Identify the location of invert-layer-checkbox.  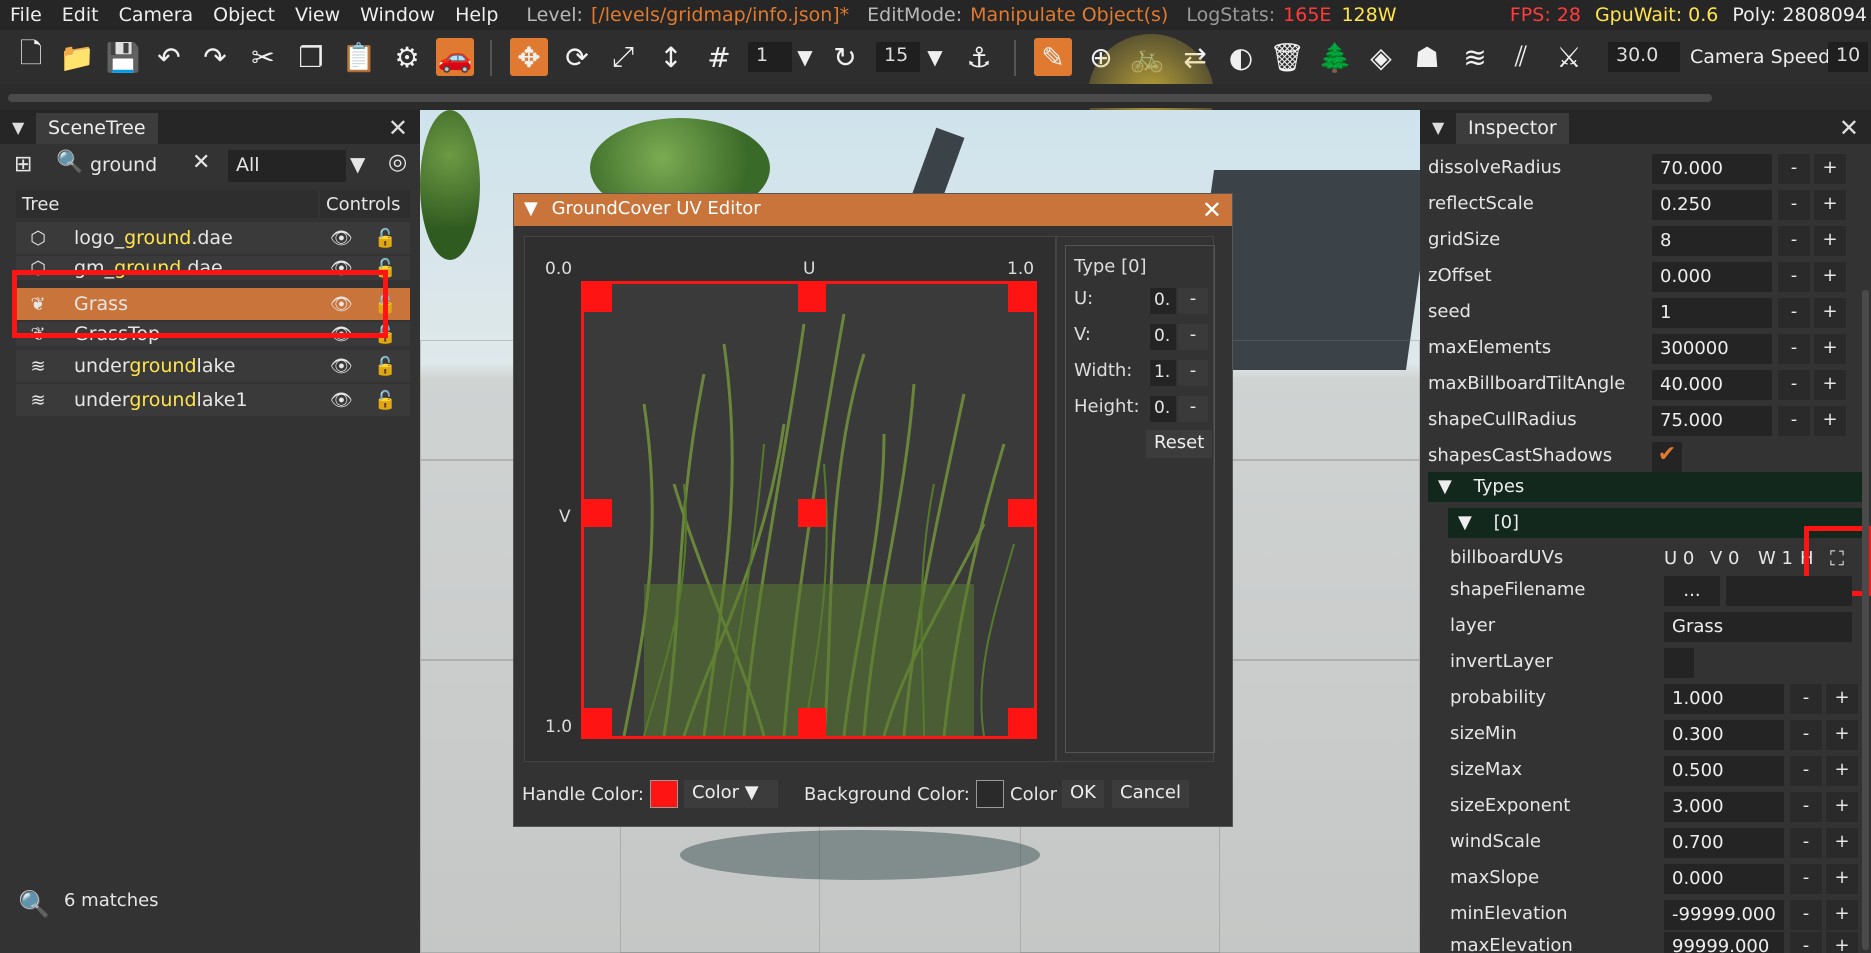
(1679, 663).